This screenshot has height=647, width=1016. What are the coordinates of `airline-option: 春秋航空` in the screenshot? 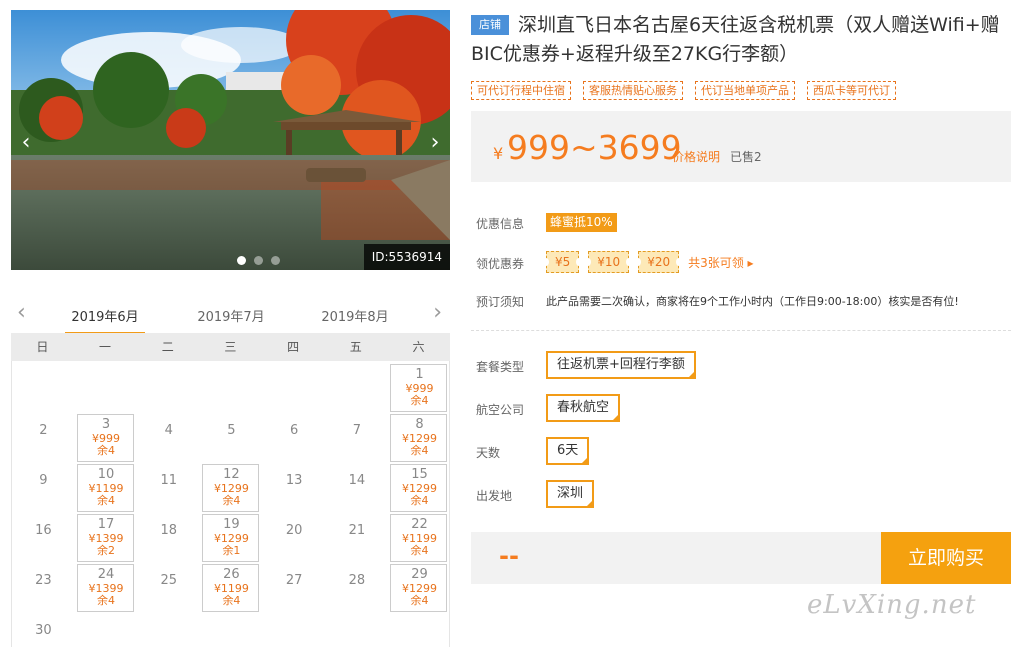 It's located at (583, 408).